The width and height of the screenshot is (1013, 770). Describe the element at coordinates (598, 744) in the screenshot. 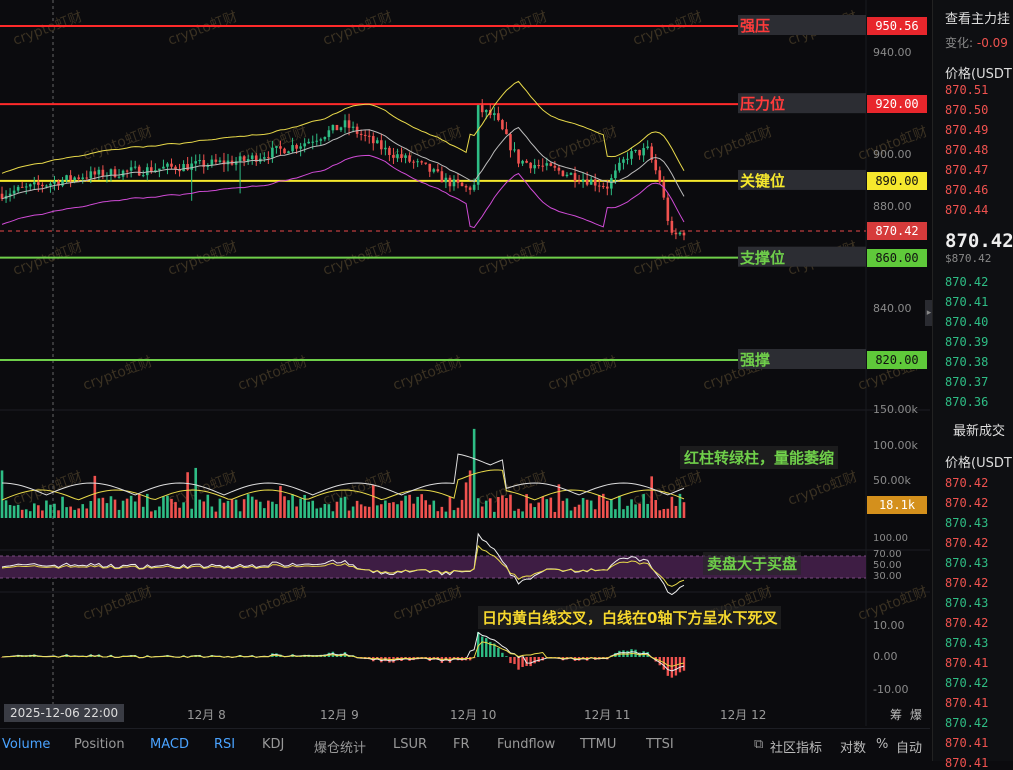

I see `indicator-tab-ttmu: TTMU` at that location.